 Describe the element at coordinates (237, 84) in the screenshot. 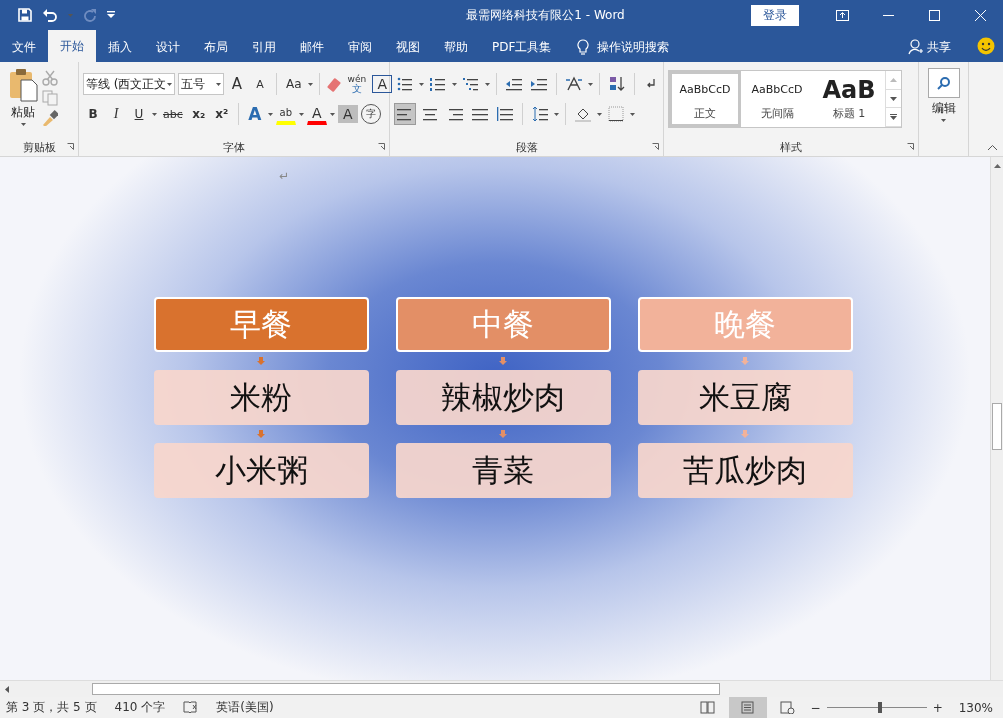

I see `grow-font-button: A` at that location.